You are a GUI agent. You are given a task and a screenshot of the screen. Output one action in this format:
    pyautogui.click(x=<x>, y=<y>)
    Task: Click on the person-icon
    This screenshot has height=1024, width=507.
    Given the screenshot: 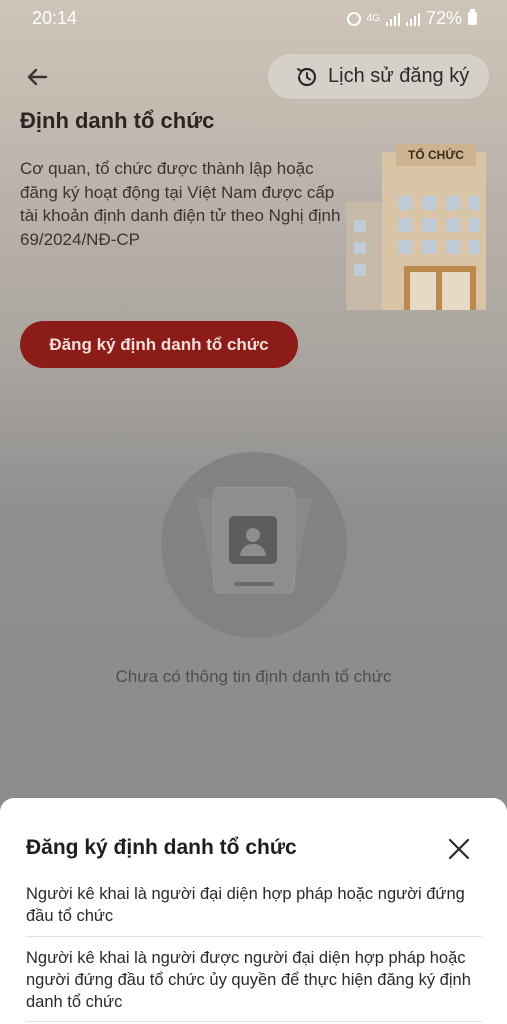 What is the action you would take?
    pyautogui.click(x=253, y=542)
    